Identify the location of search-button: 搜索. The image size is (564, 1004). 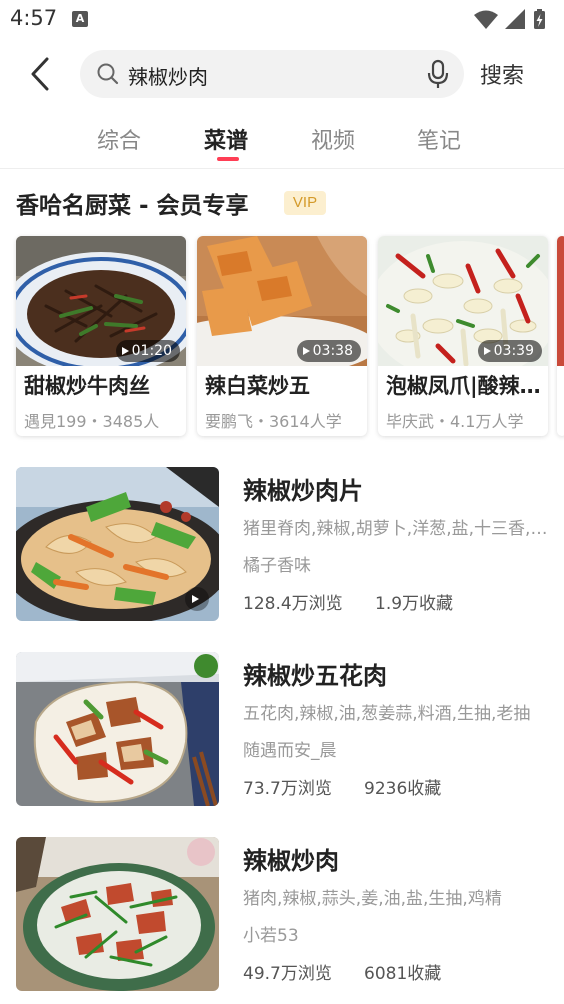
(502, 74).